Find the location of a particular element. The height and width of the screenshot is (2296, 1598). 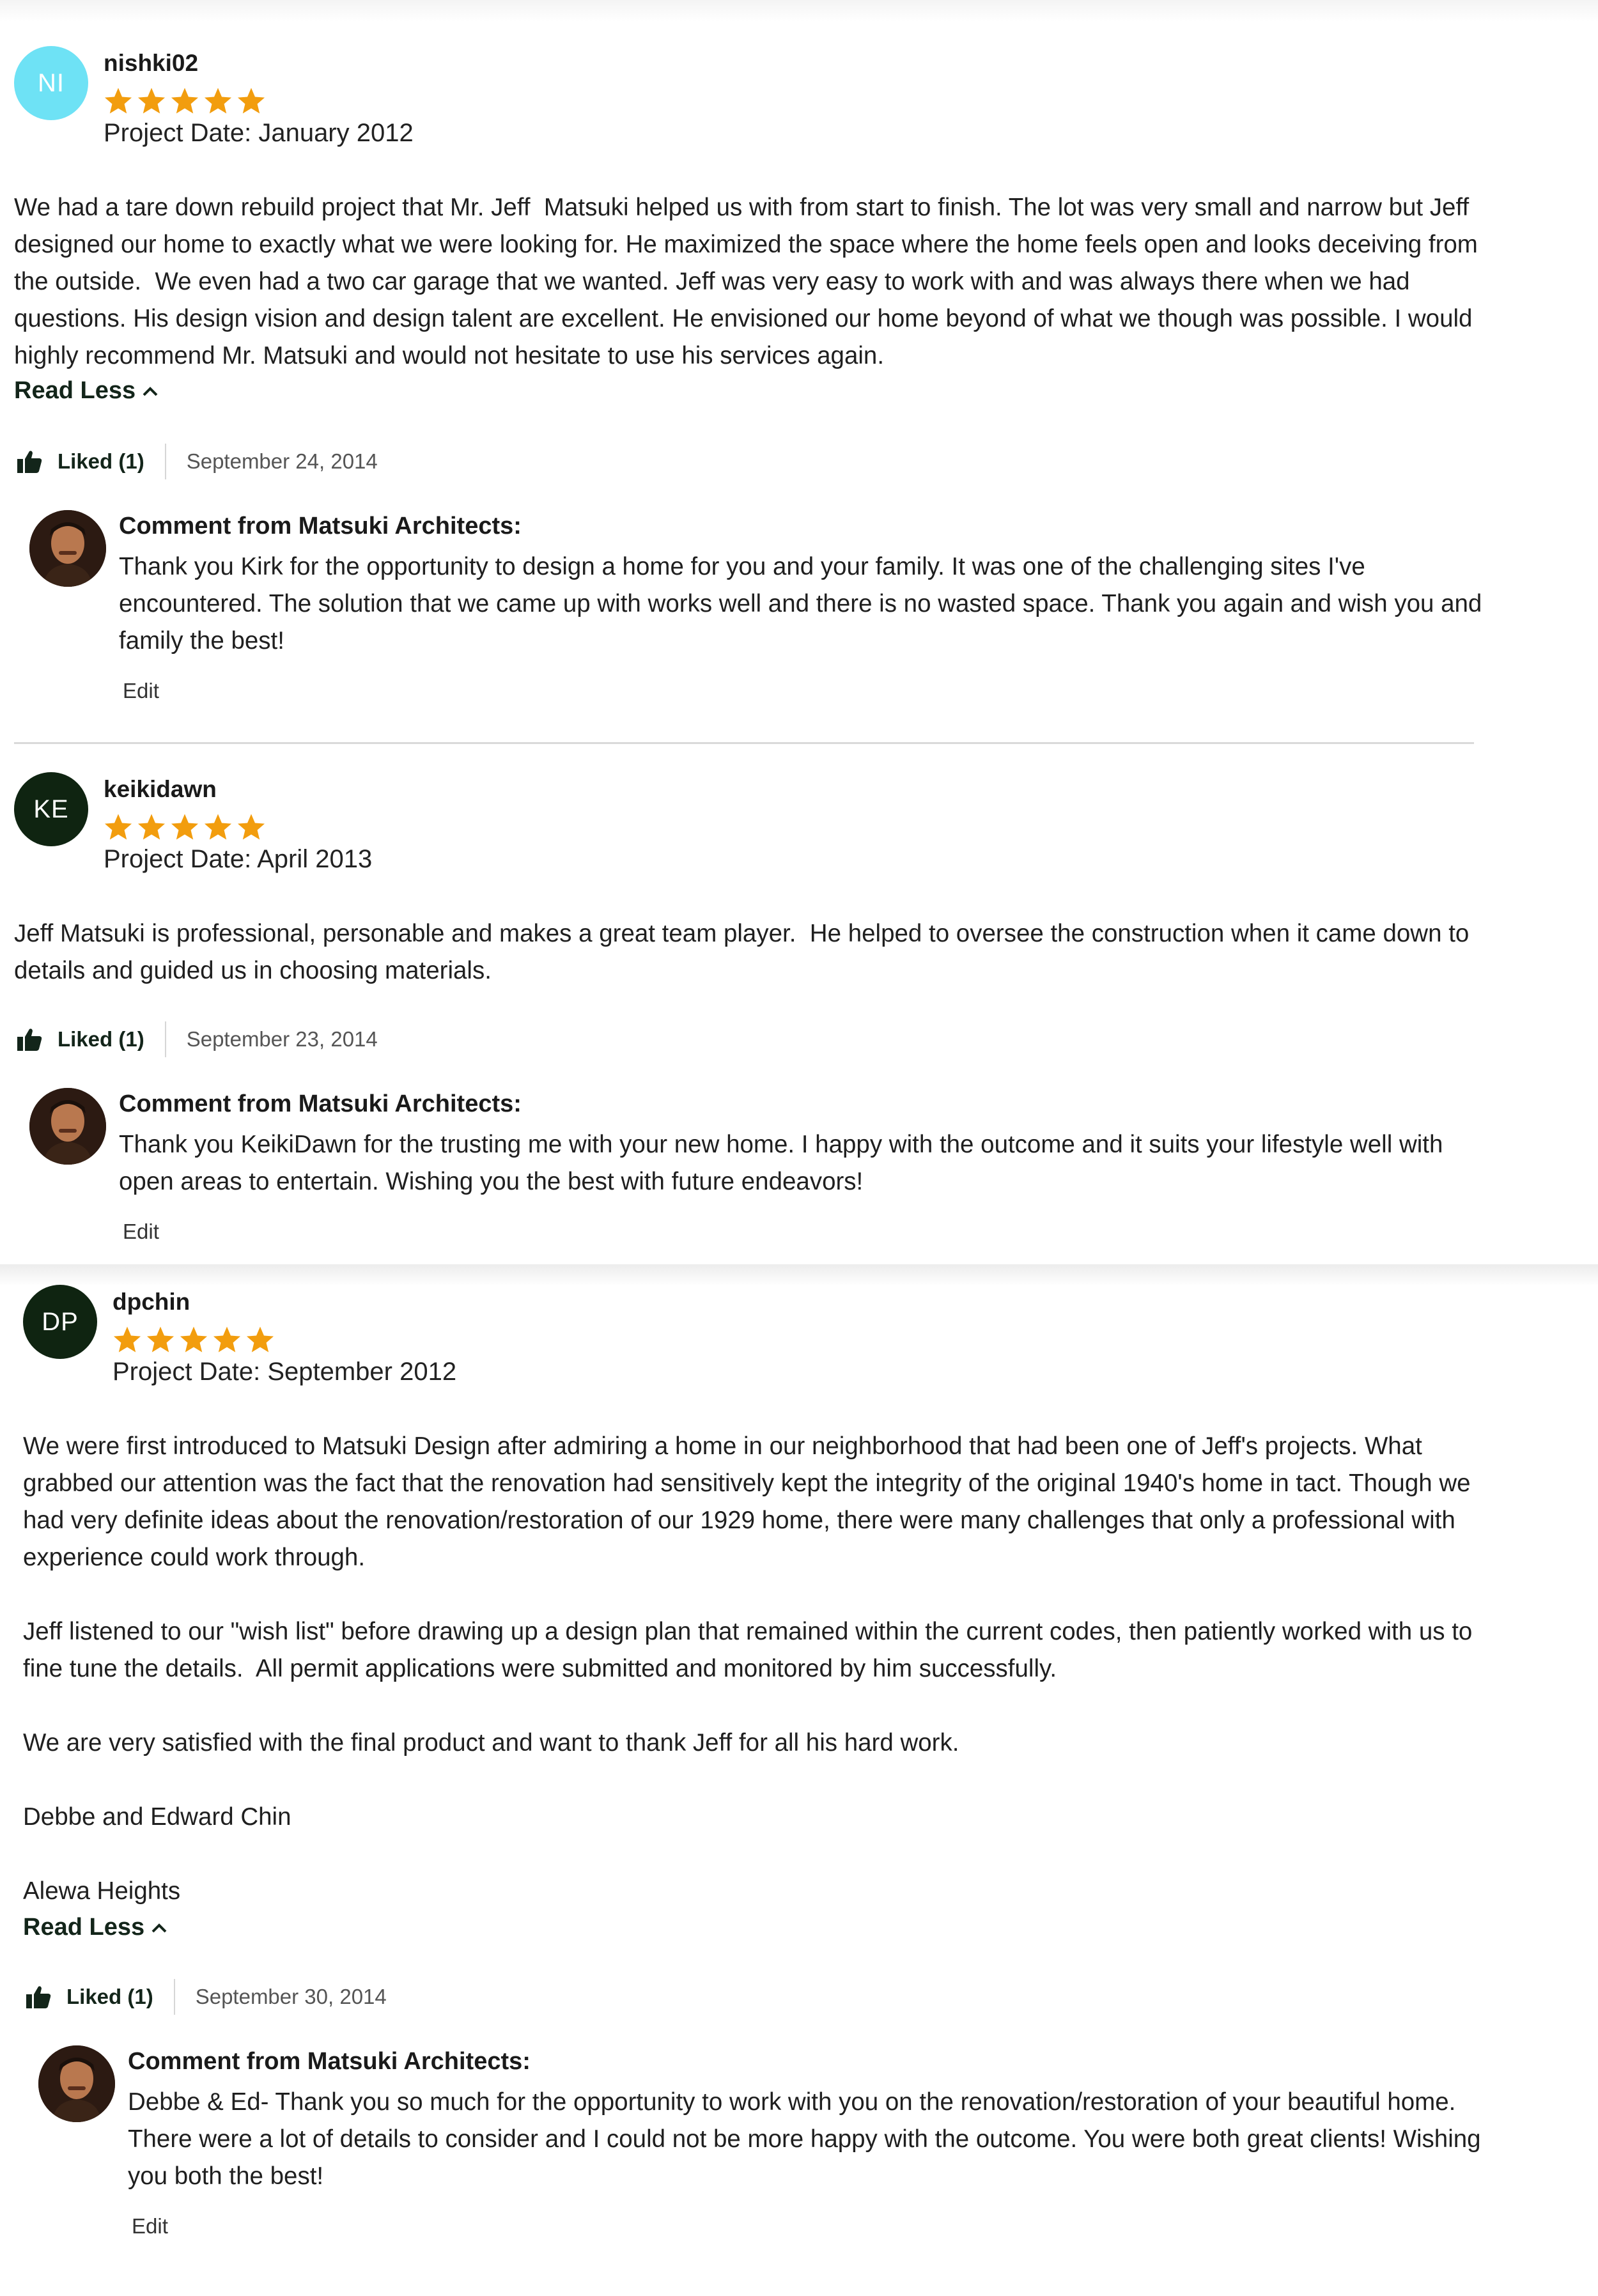

avatar: DP is located at coordinates (60, 1322).